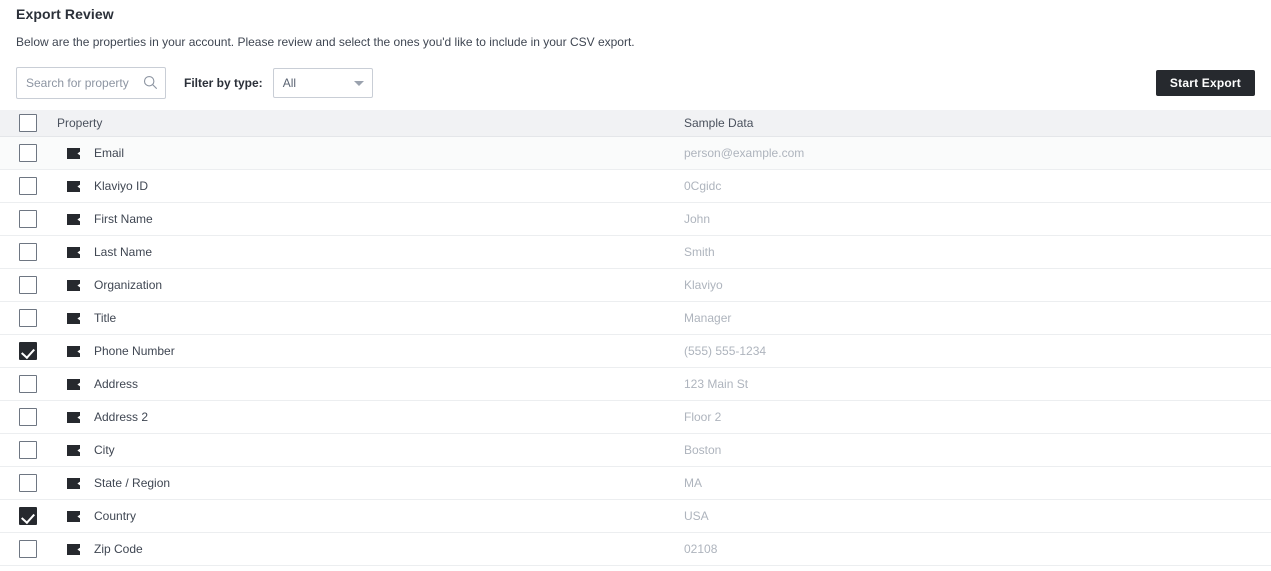 This screenshot has height=571, width=1271. Describe the element at coordinates (363, 219) in the screenshot. I see `property-cell: First Name` at that location.